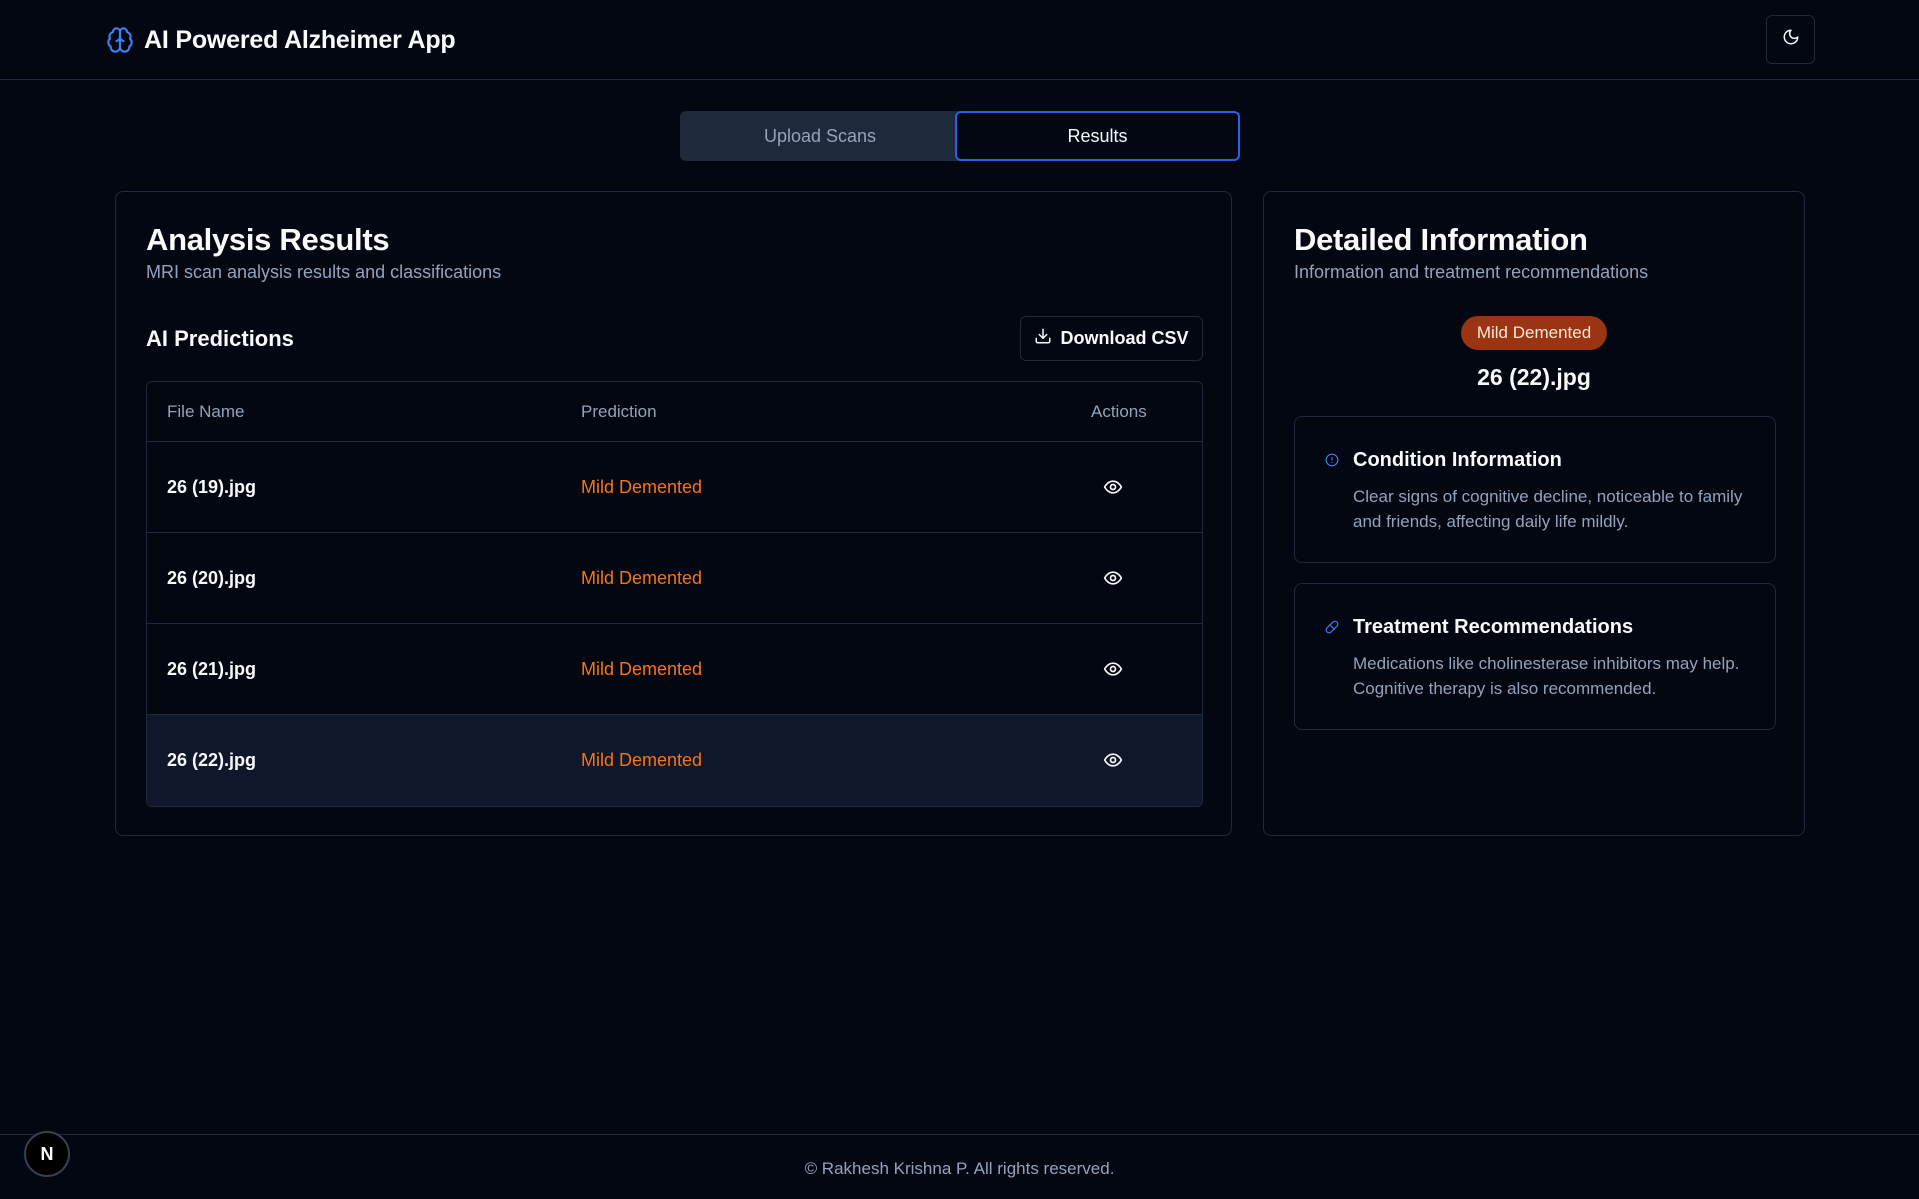 The width and height of the screenshot is (1919, 1199). I want to click on table-row: 26 (20).jpg Mild Demented, so click(674, 578).